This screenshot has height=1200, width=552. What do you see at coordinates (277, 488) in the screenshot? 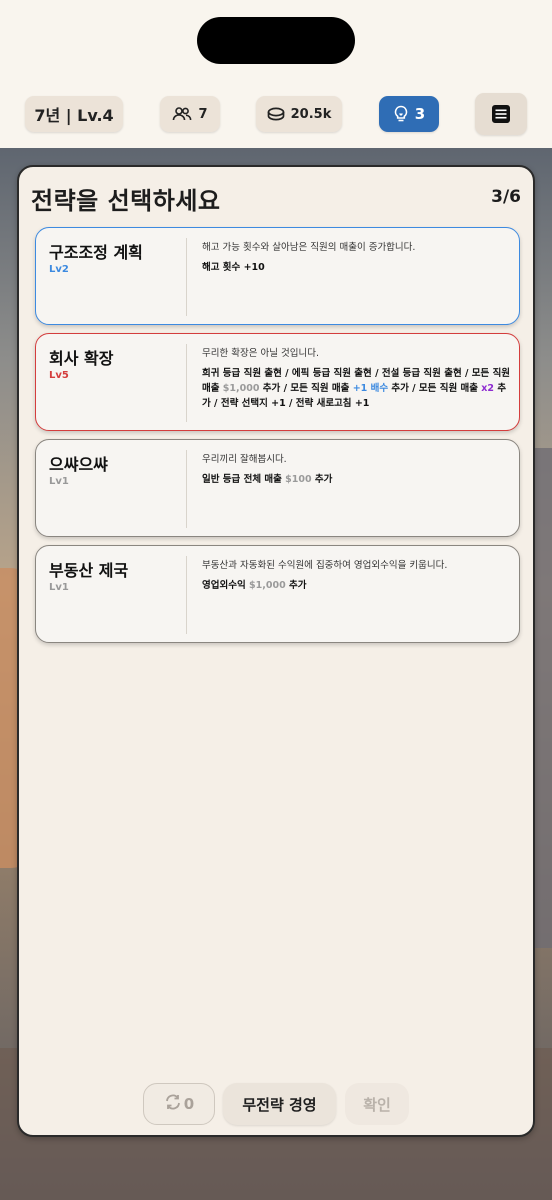
I see `strategy-card-cheer: 으쌰으쌰 Lv1 우리끼리 잘해봅시다. 일반 등급 전체 매출 $100 추가` at bounding box center [277, 488].